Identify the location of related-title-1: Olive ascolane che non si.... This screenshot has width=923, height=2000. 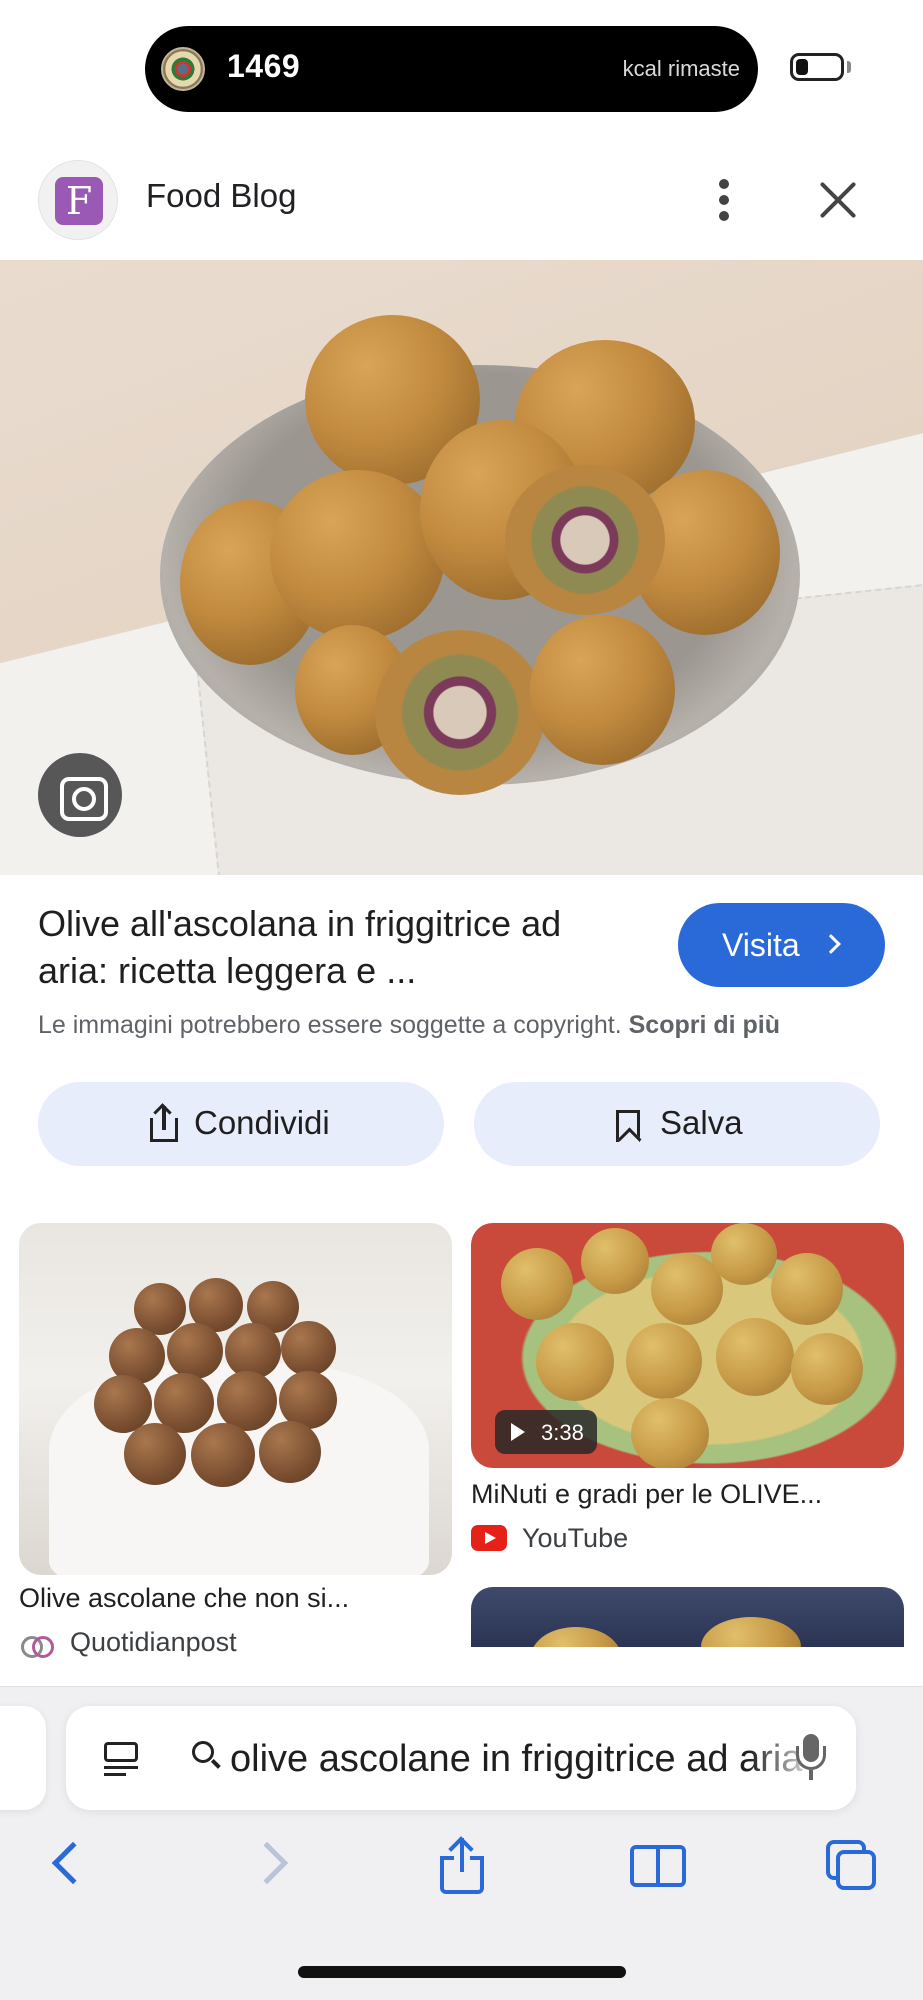
(184, 1598).